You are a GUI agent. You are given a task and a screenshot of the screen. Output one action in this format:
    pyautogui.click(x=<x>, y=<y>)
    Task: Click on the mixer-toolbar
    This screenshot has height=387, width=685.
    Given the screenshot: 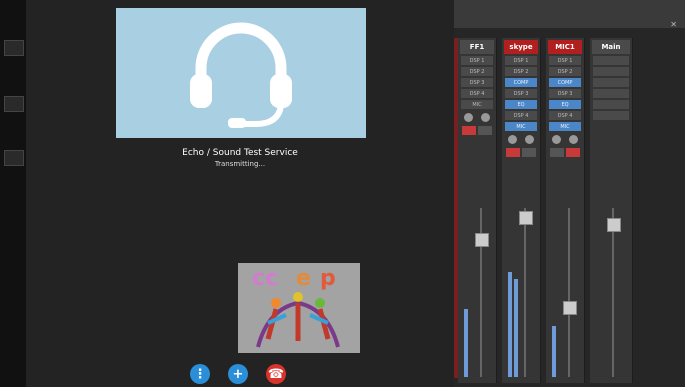 What is the action you would take?
    pyautogui.click(x=569, y=14)
    